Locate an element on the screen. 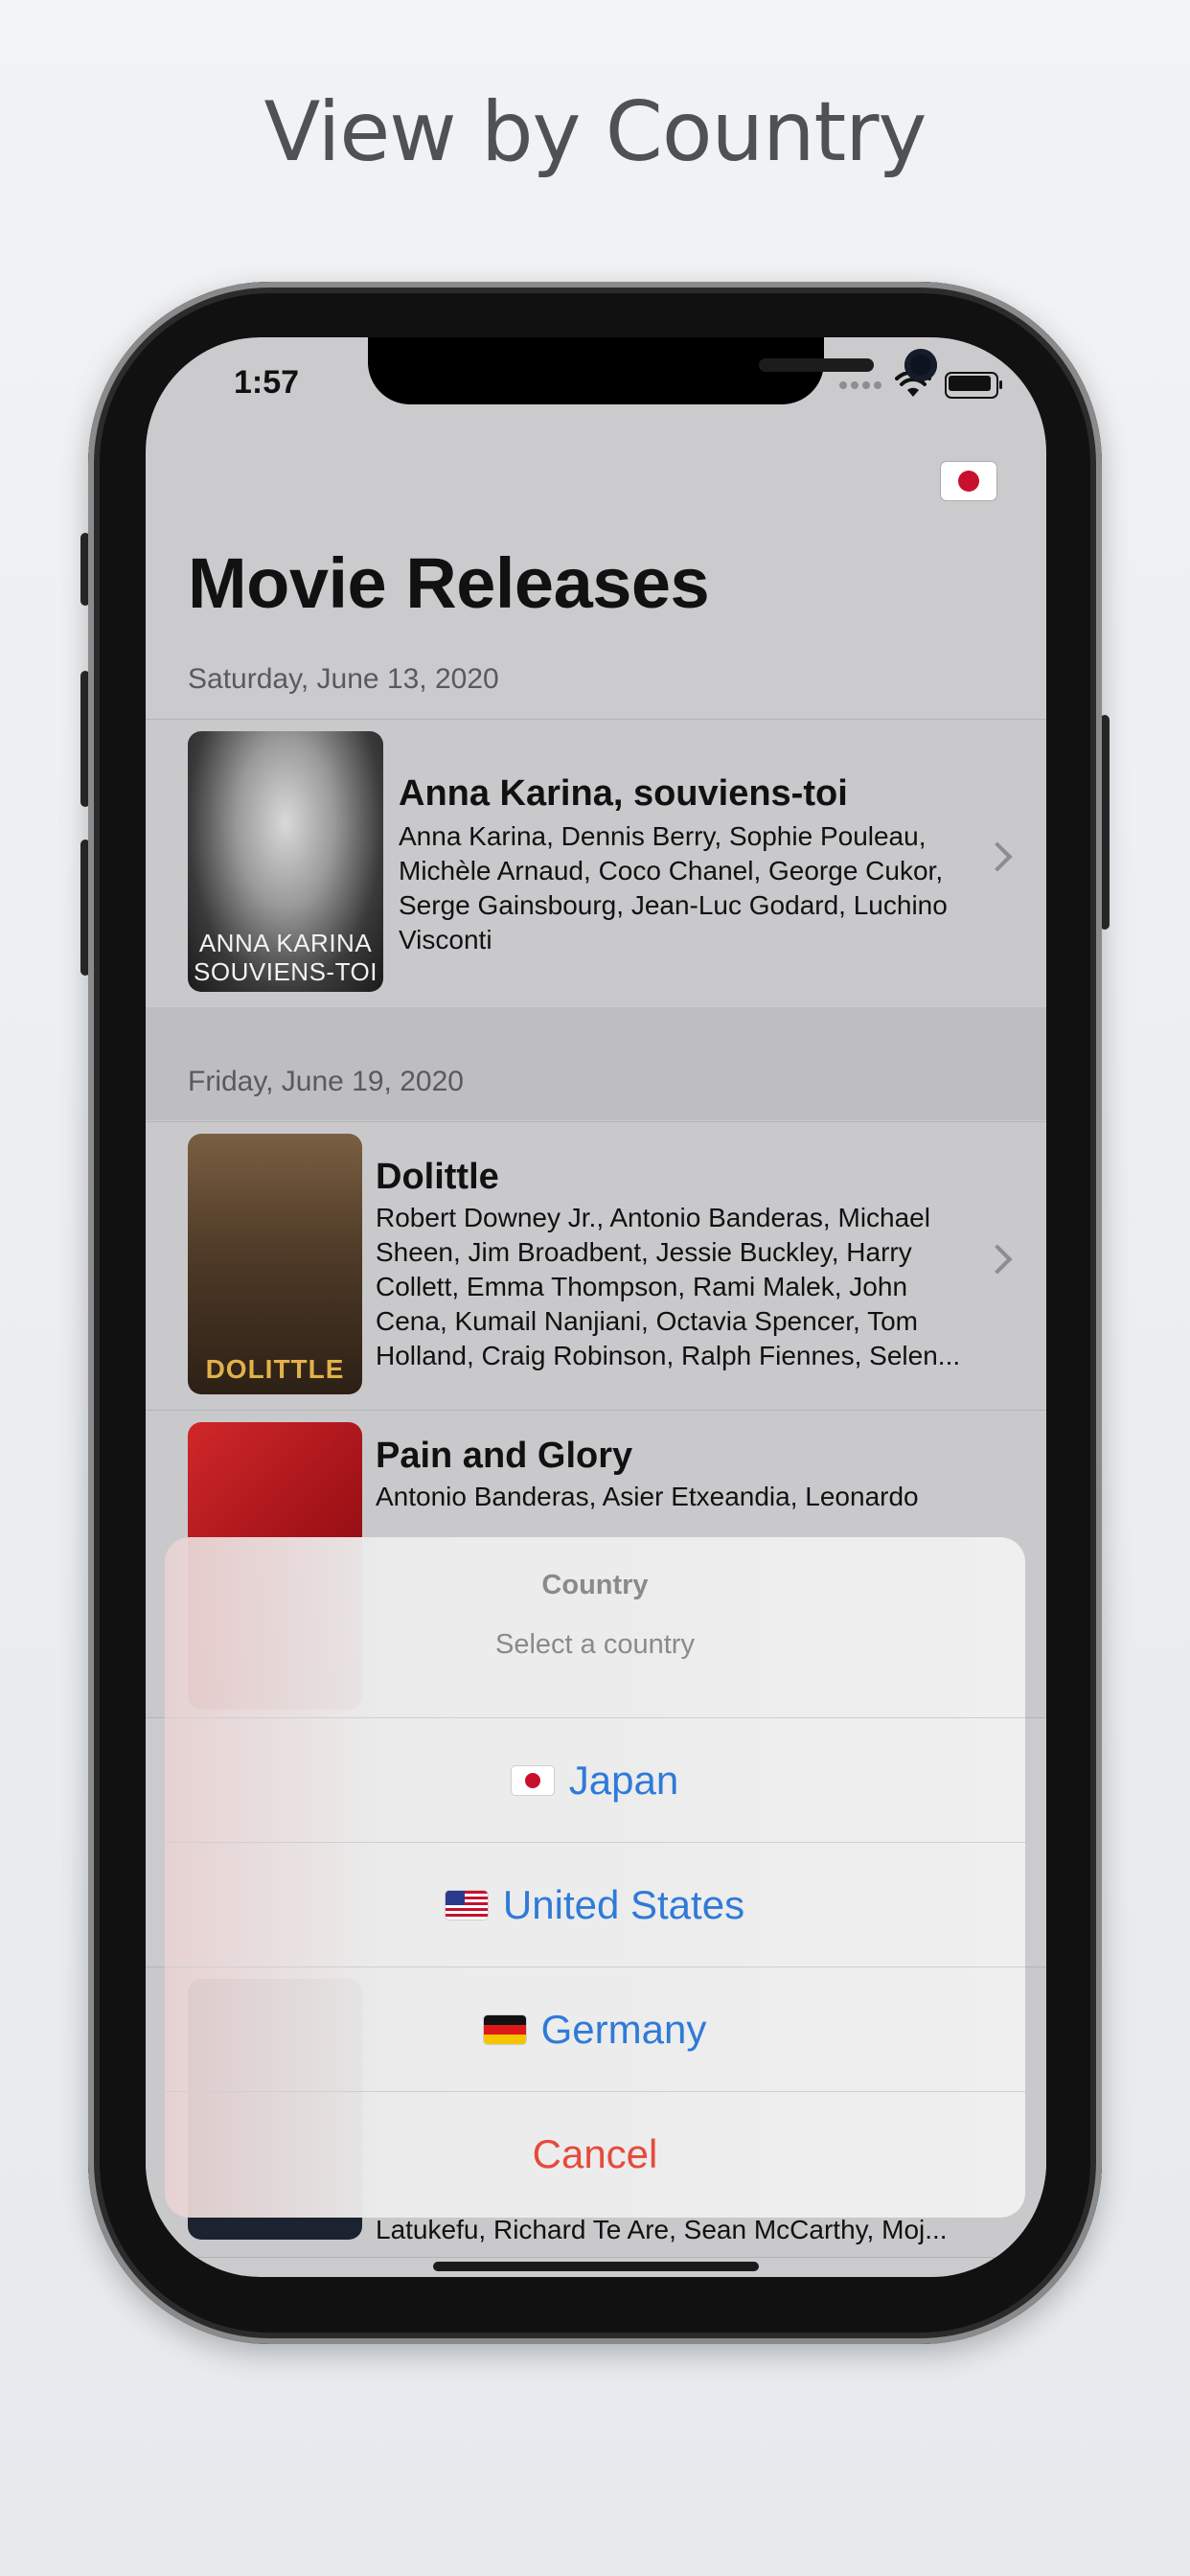  movie-poster: DOLITTLE is located at coordinates (275, 1264).